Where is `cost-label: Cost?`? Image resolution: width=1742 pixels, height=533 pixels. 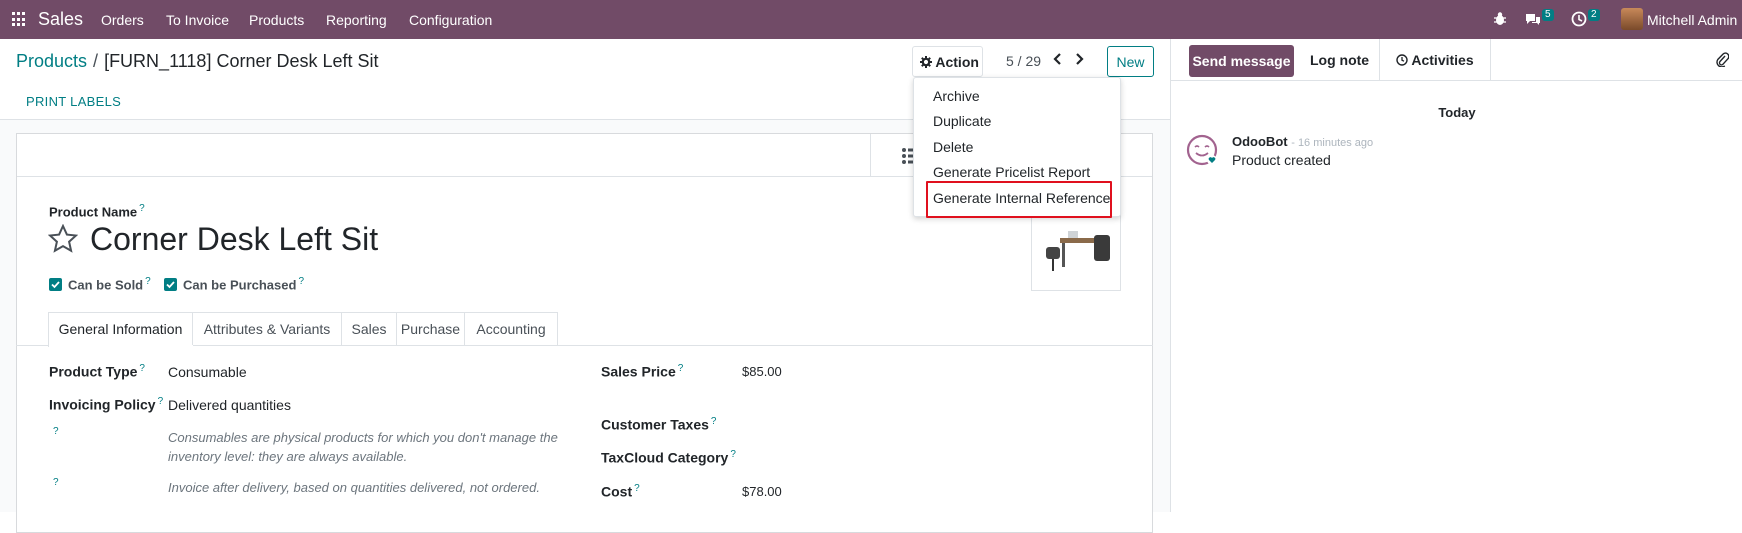
cost-label: Cost? is located at coordinates (620, 491).